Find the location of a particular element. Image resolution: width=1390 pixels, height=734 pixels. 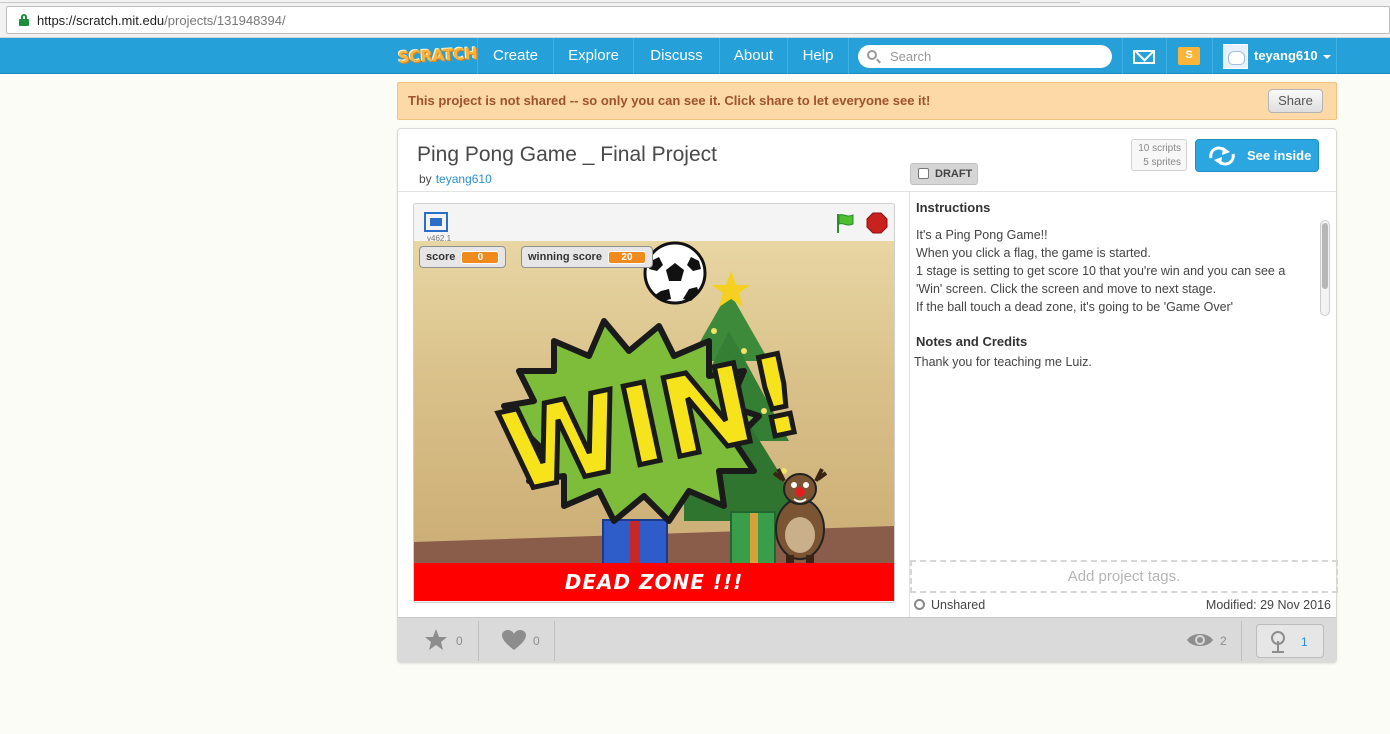

winning-score-monitor: winning score 20 is located at coordinates (587, 257).